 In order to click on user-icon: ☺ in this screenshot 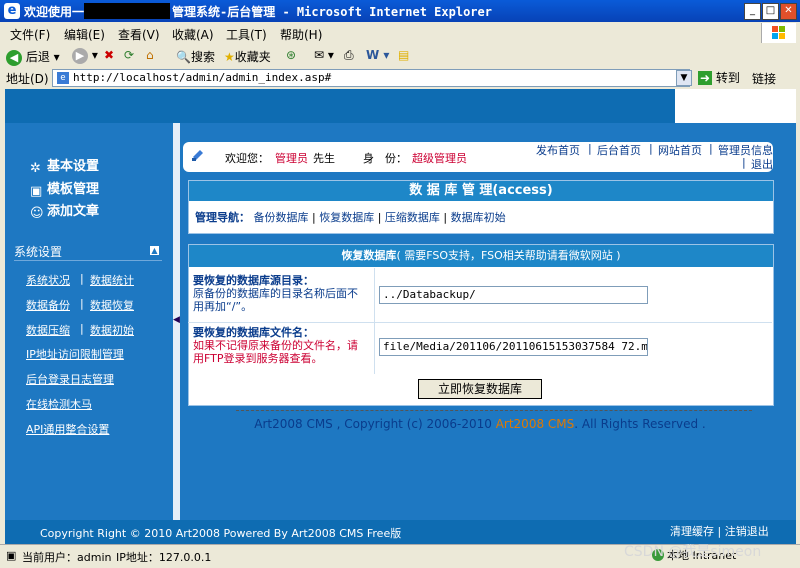, I will do `click(37, 213)`.